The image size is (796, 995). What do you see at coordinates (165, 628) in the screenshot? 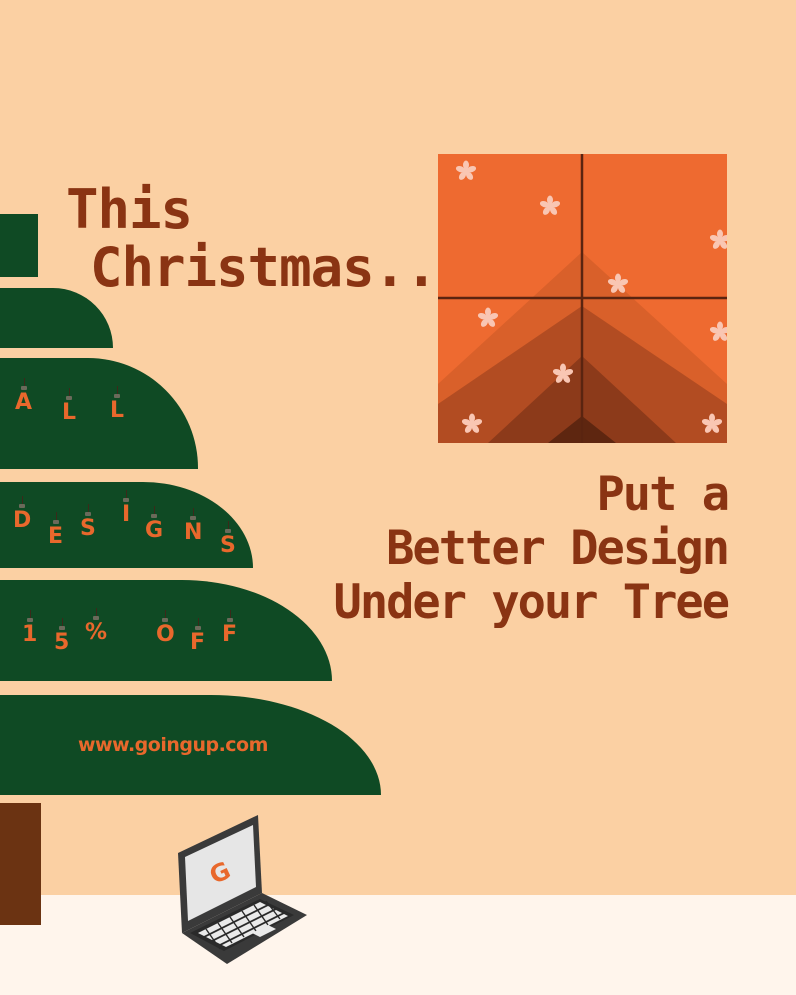
I see `ornament-letter: O` at bounding box center [165, 628].